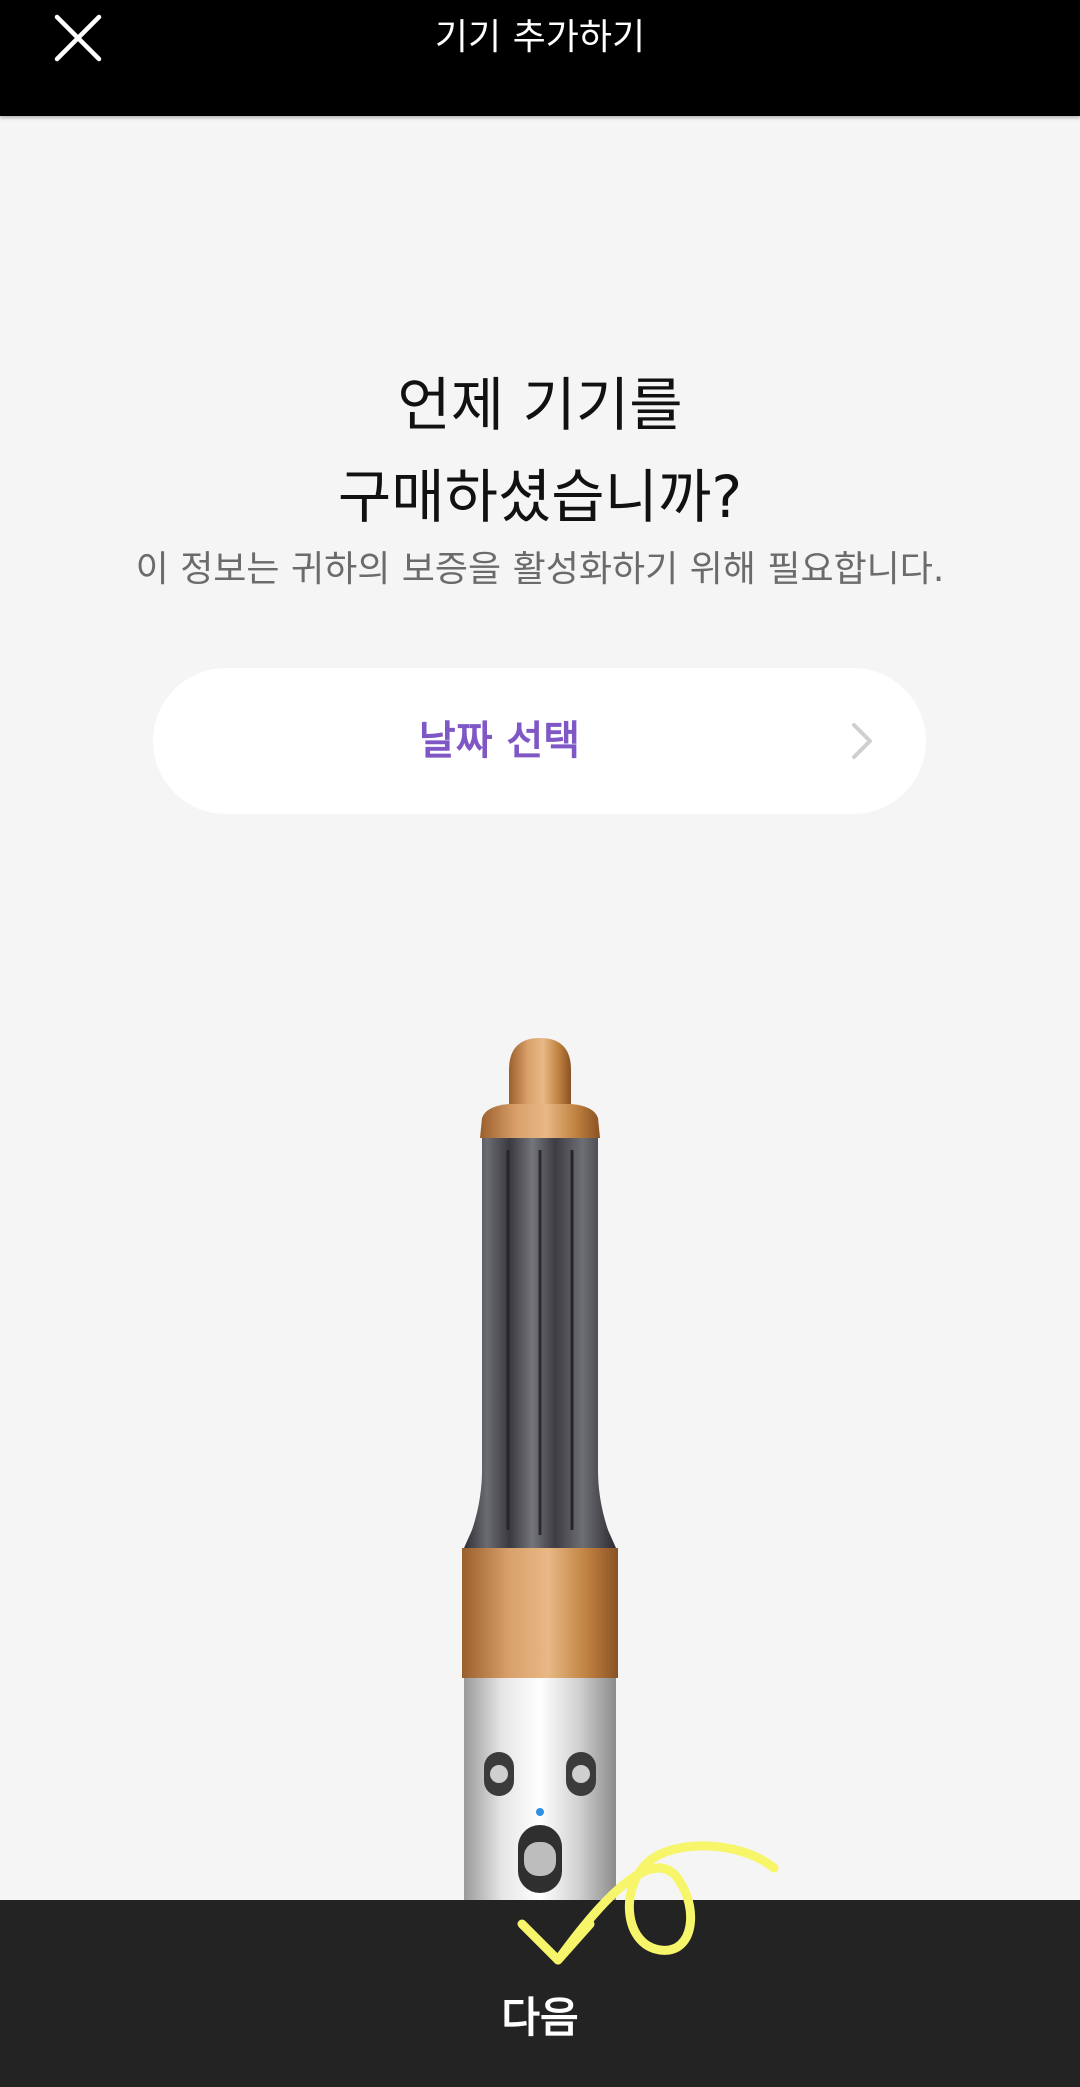 Image resolution: width=1080 pixels, height=2087 pixels. I want to click on next-button: 다음, so click(540, 1993).